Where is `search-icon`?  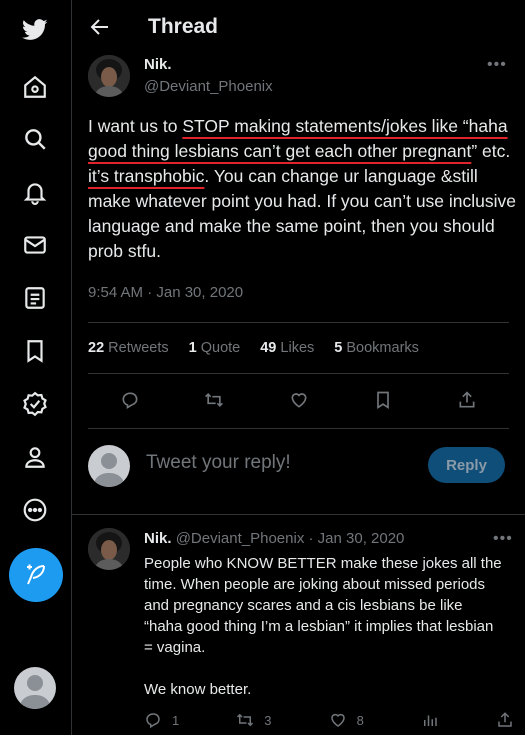
search-icon is located at coordinates (35, 139).